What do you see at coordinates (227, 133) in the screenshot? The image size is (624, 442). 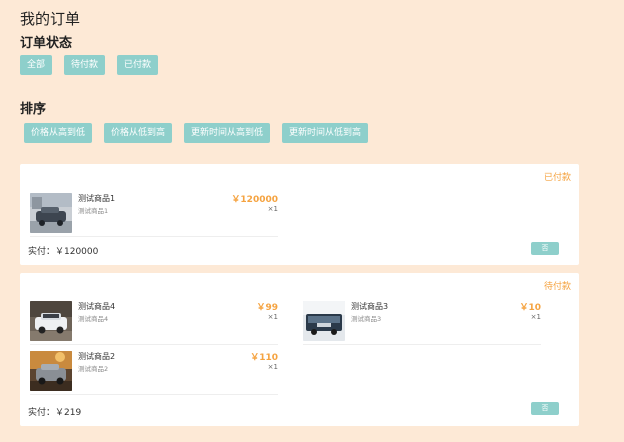 I see `sort-time-desc-button: 更新时间从高到低` at bounding box center [227, 133].